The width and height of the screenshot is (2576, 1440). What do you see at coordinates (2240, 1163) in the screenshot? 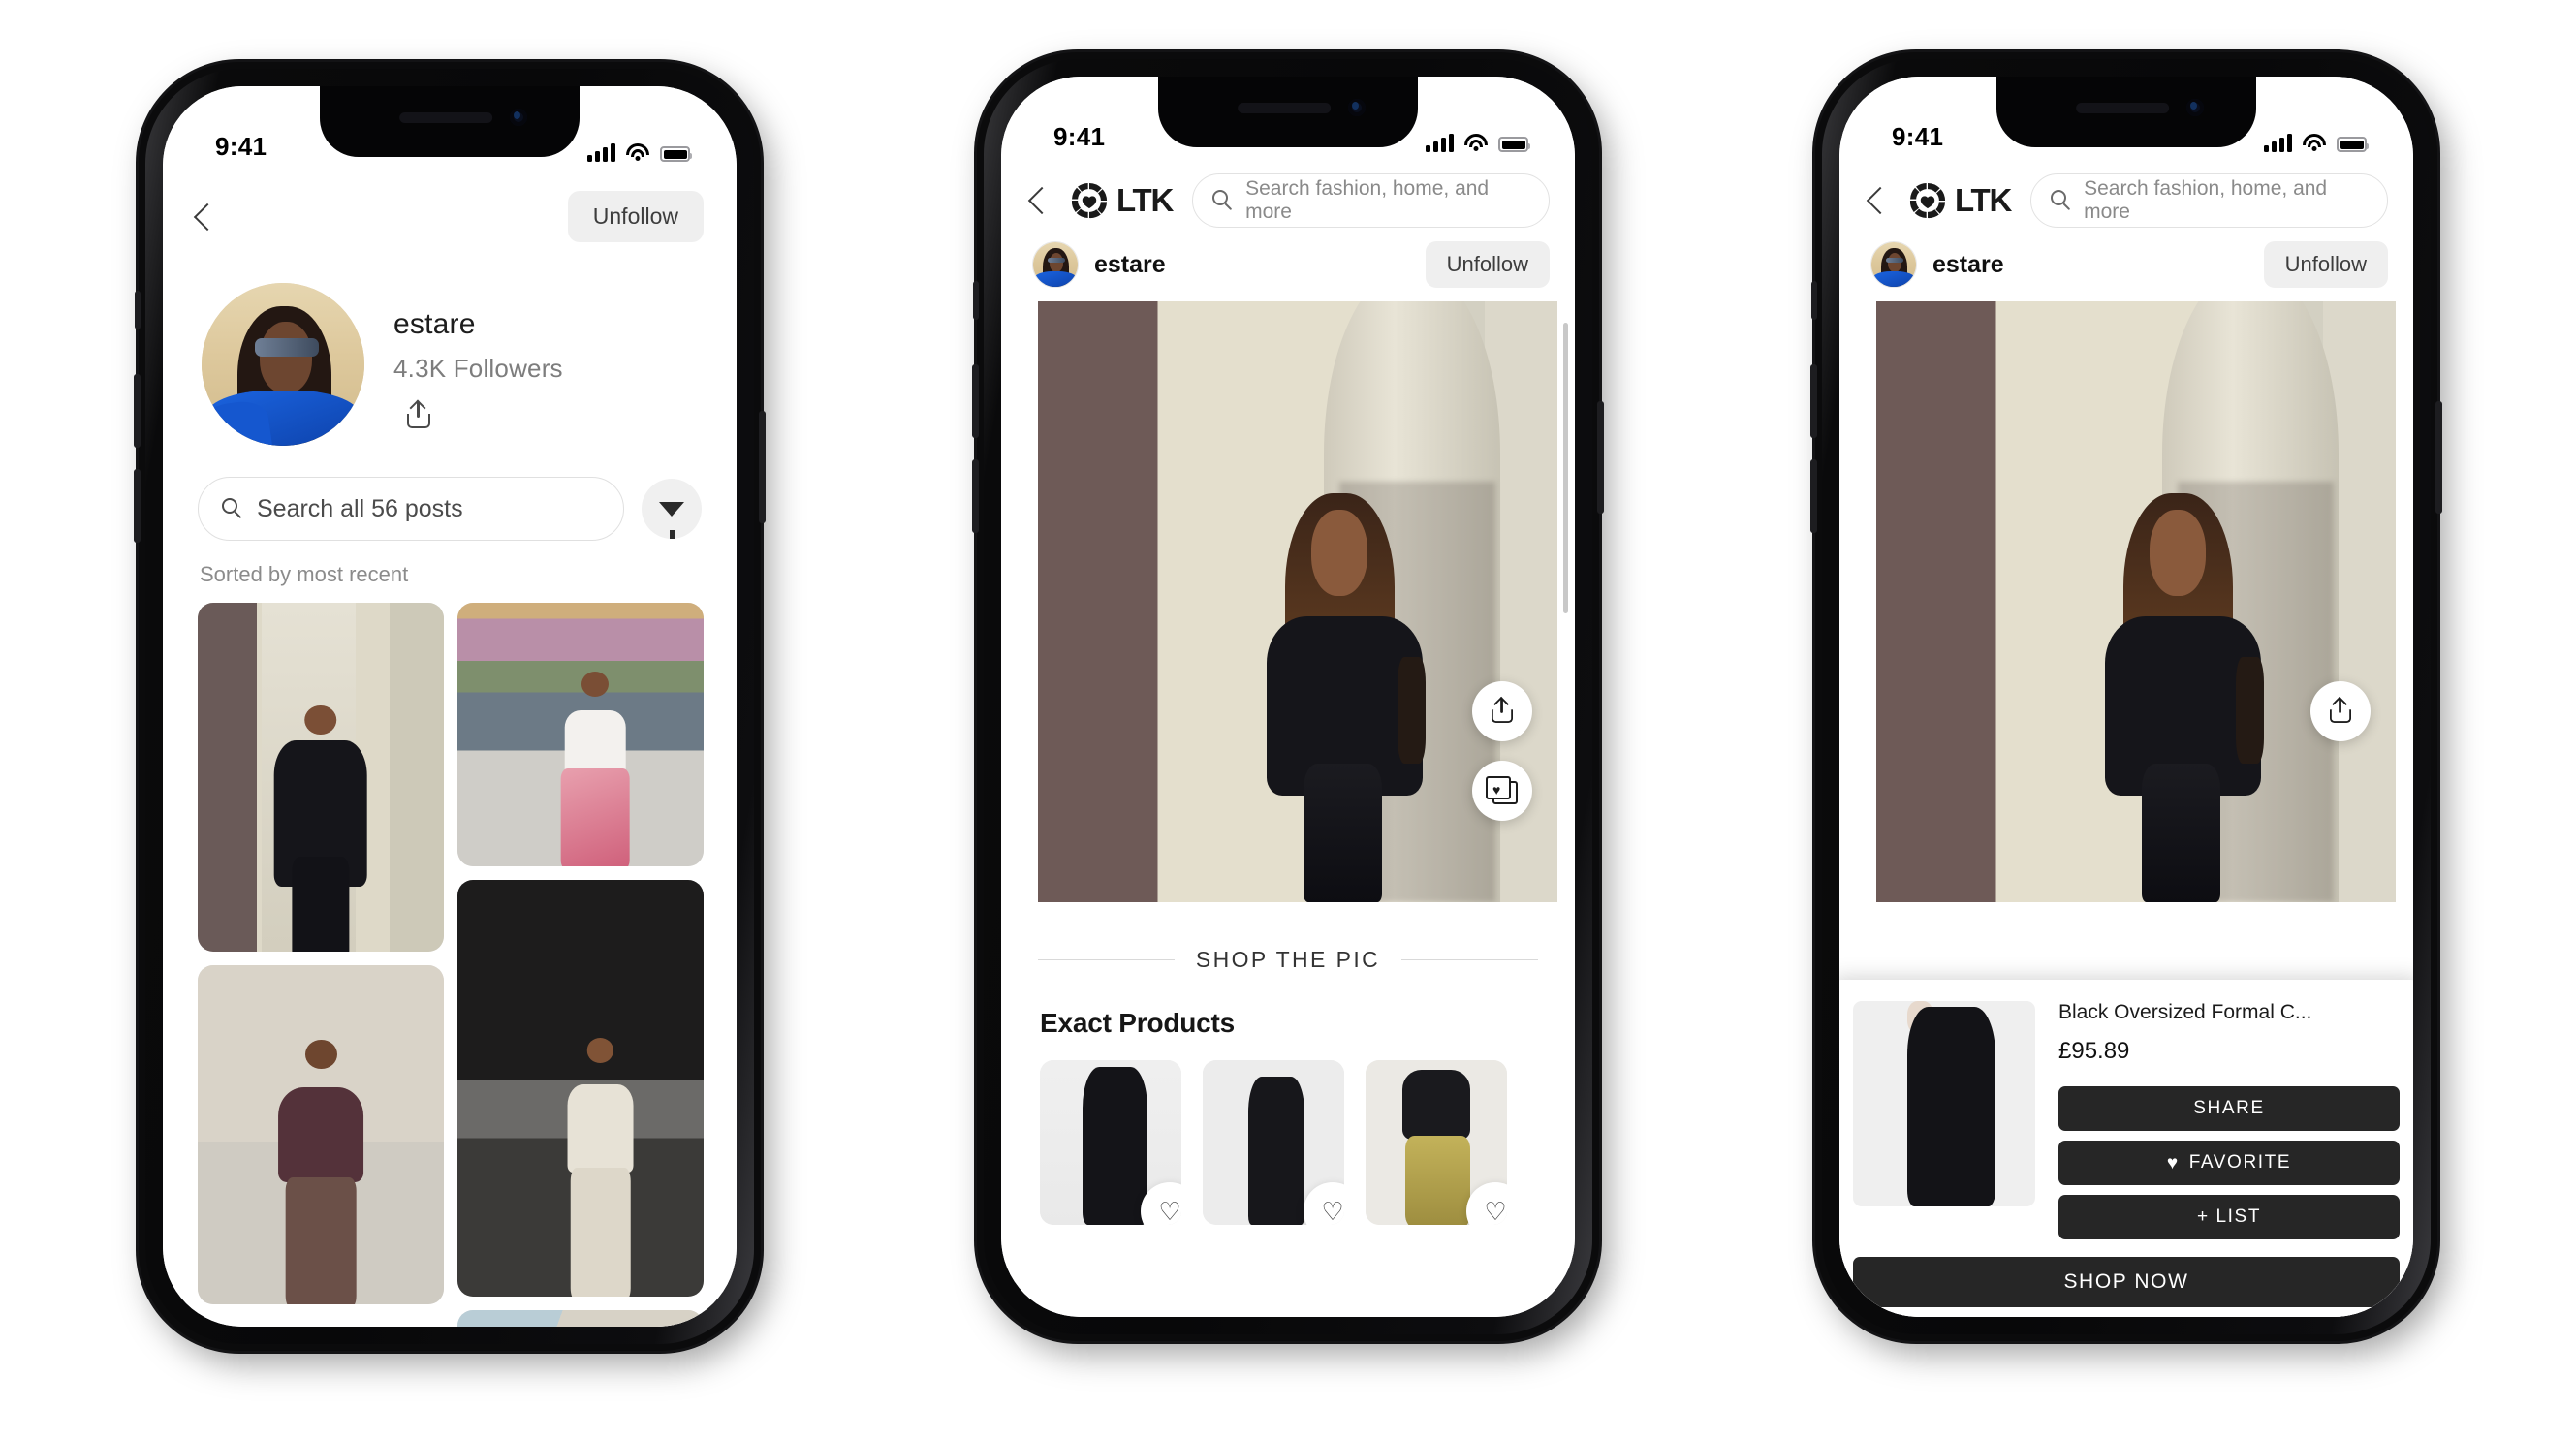
I see `favorite-label: FAVORITE` at bounding box center [2240, 1163].